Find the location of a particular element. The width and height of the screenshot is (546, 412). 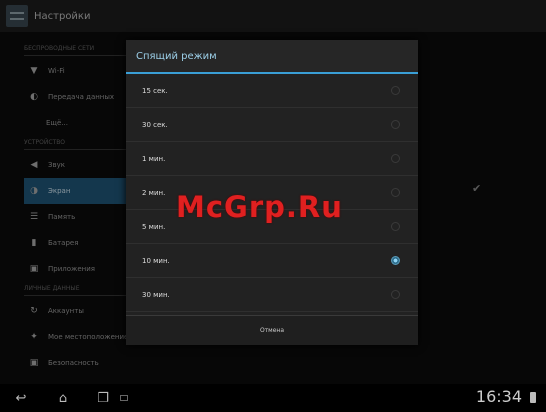

status-clock: 16:34 is located at coordinates (498, 396).